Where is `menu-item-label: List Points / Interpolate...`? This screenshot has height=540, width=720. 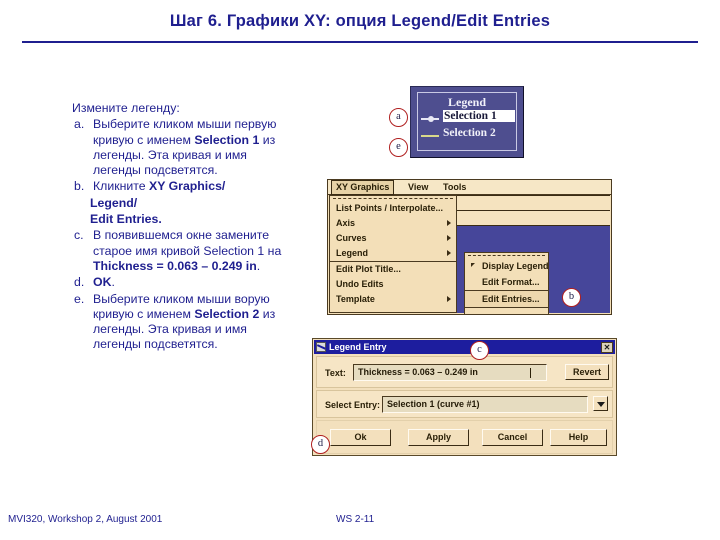 menu-item-label: List Points / Interpolate... is located at coordinates (390, 208).